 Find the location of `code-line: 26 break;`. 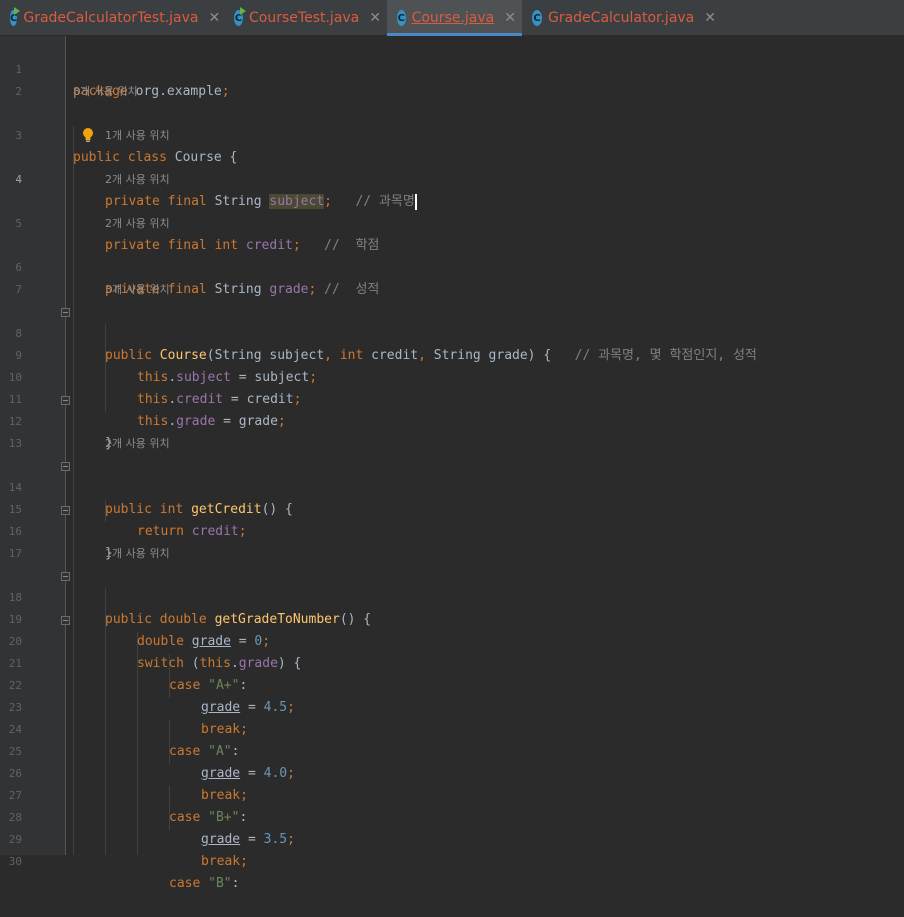

code-line: 26 break; is located at coordinates (452, 772).